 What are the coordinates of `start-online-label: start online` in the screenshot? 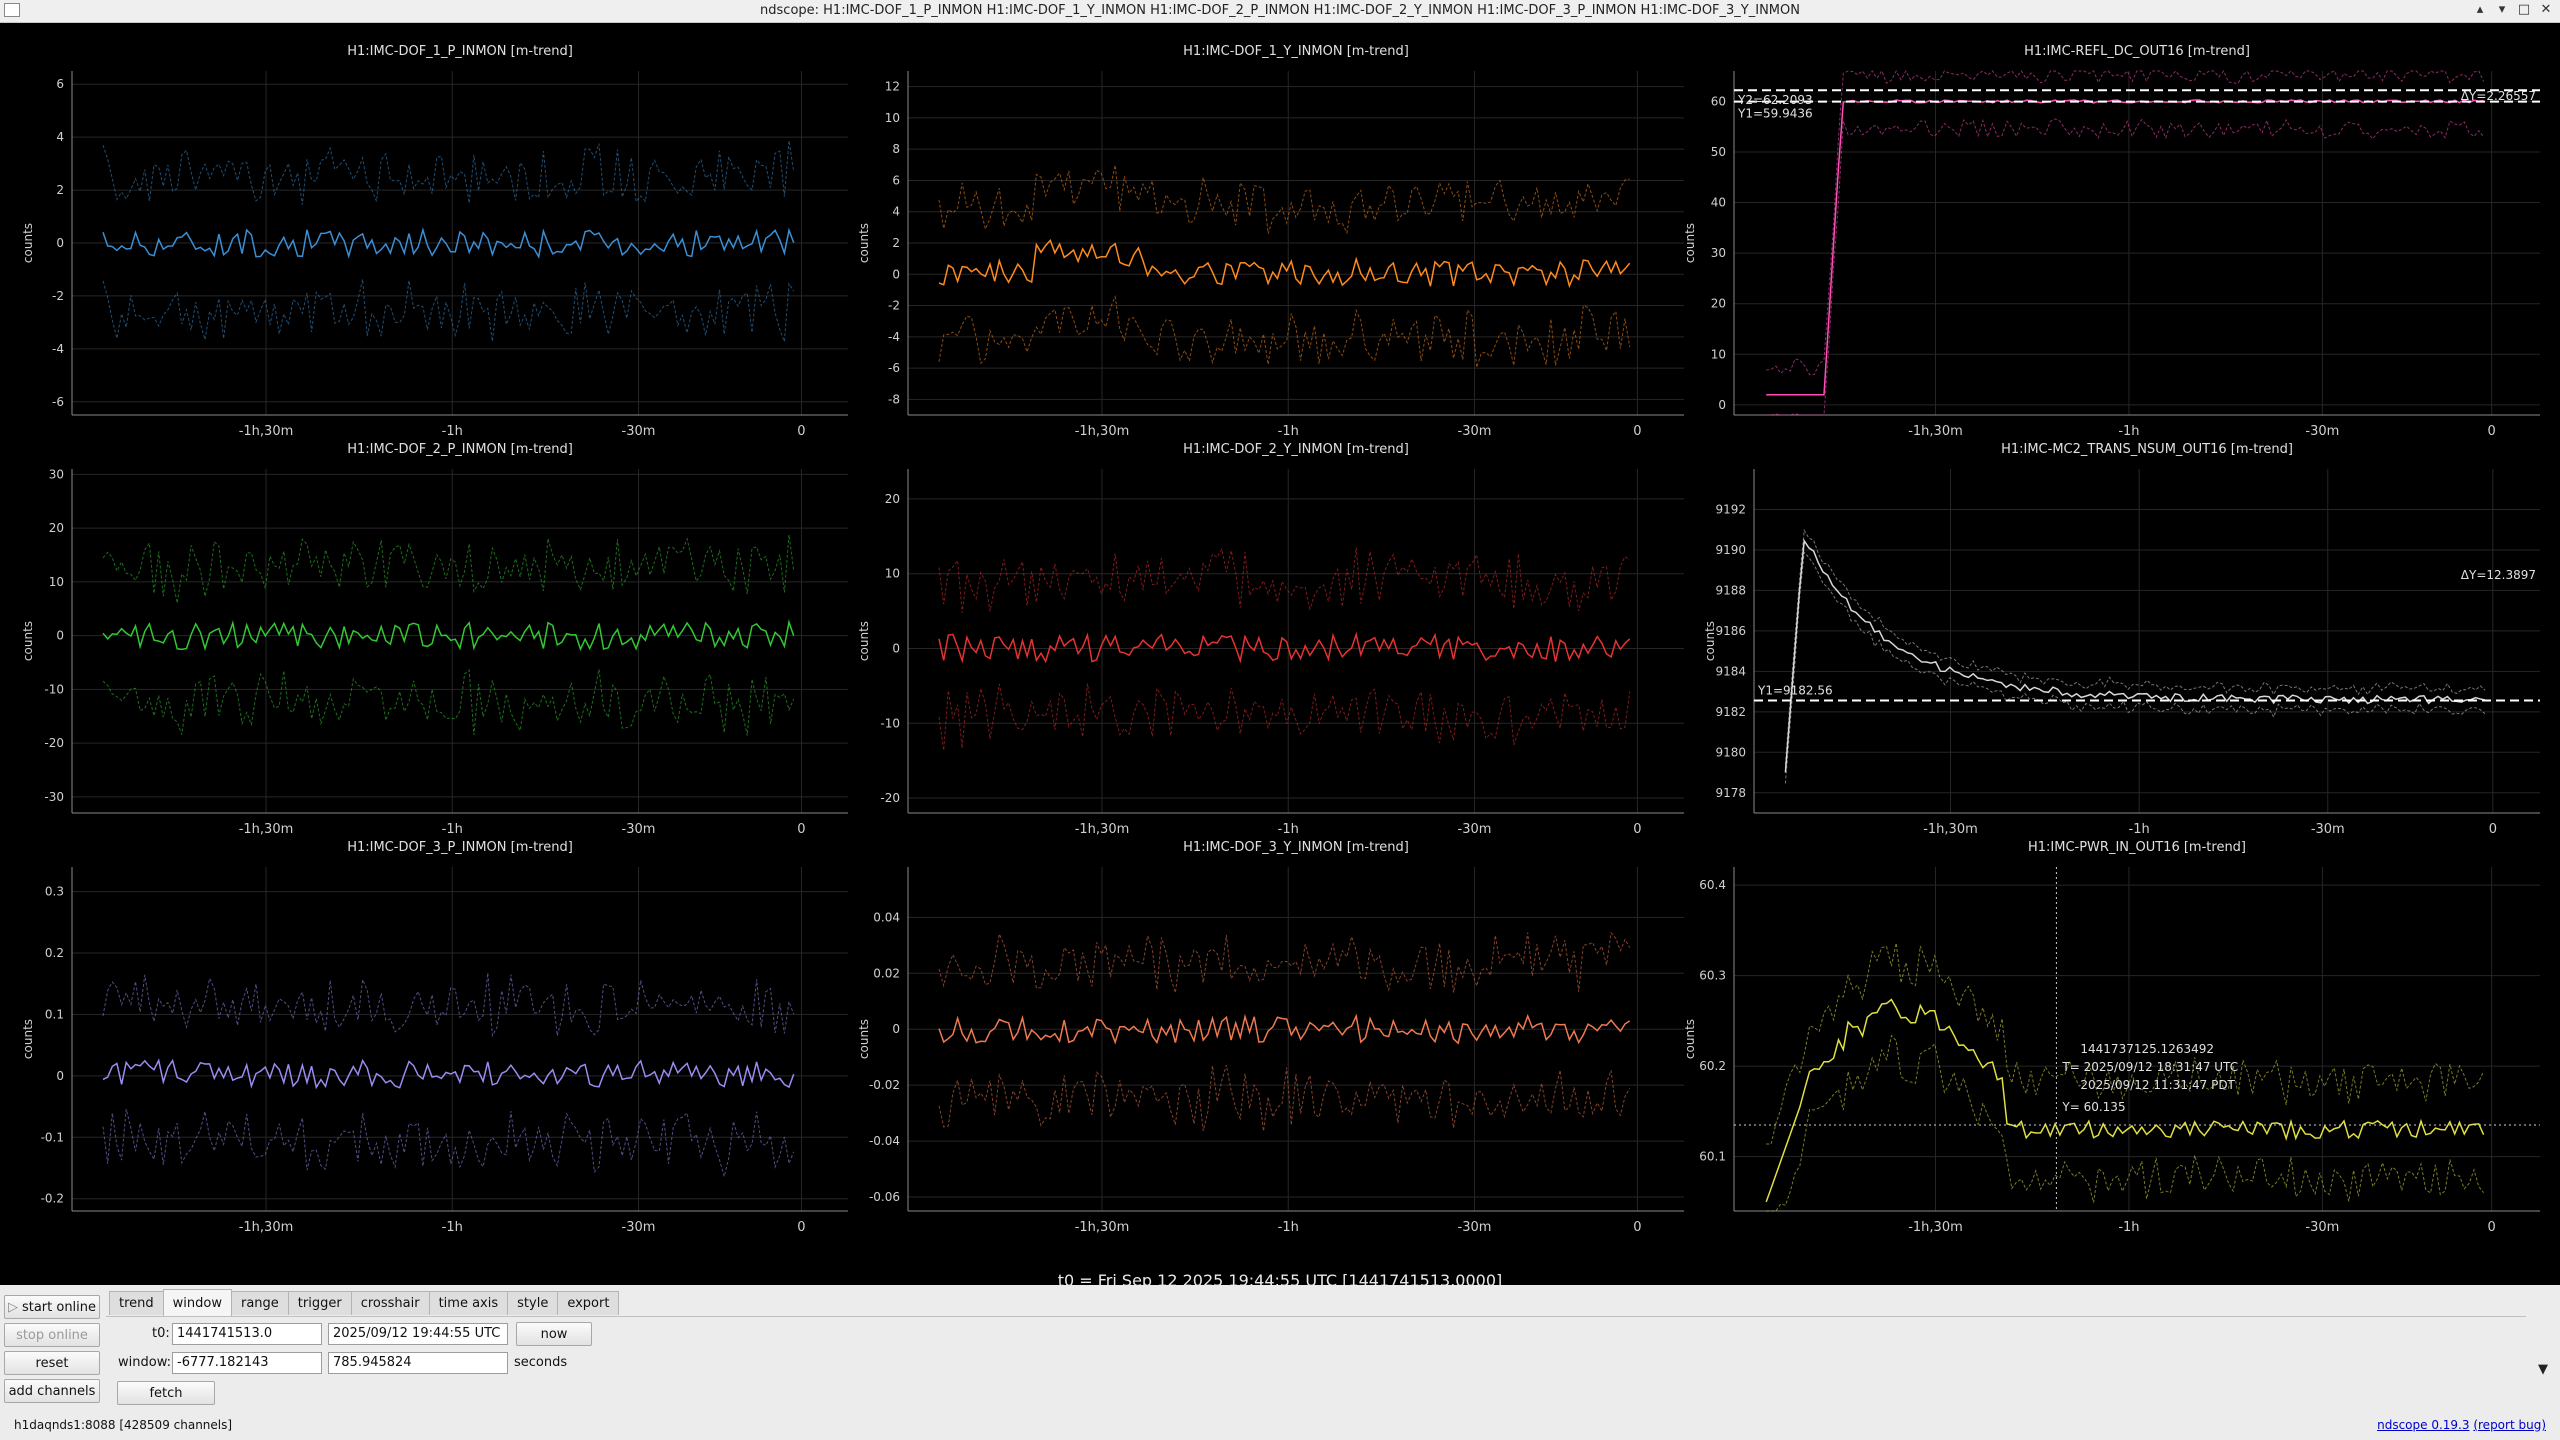 It's located at (59, 1307).